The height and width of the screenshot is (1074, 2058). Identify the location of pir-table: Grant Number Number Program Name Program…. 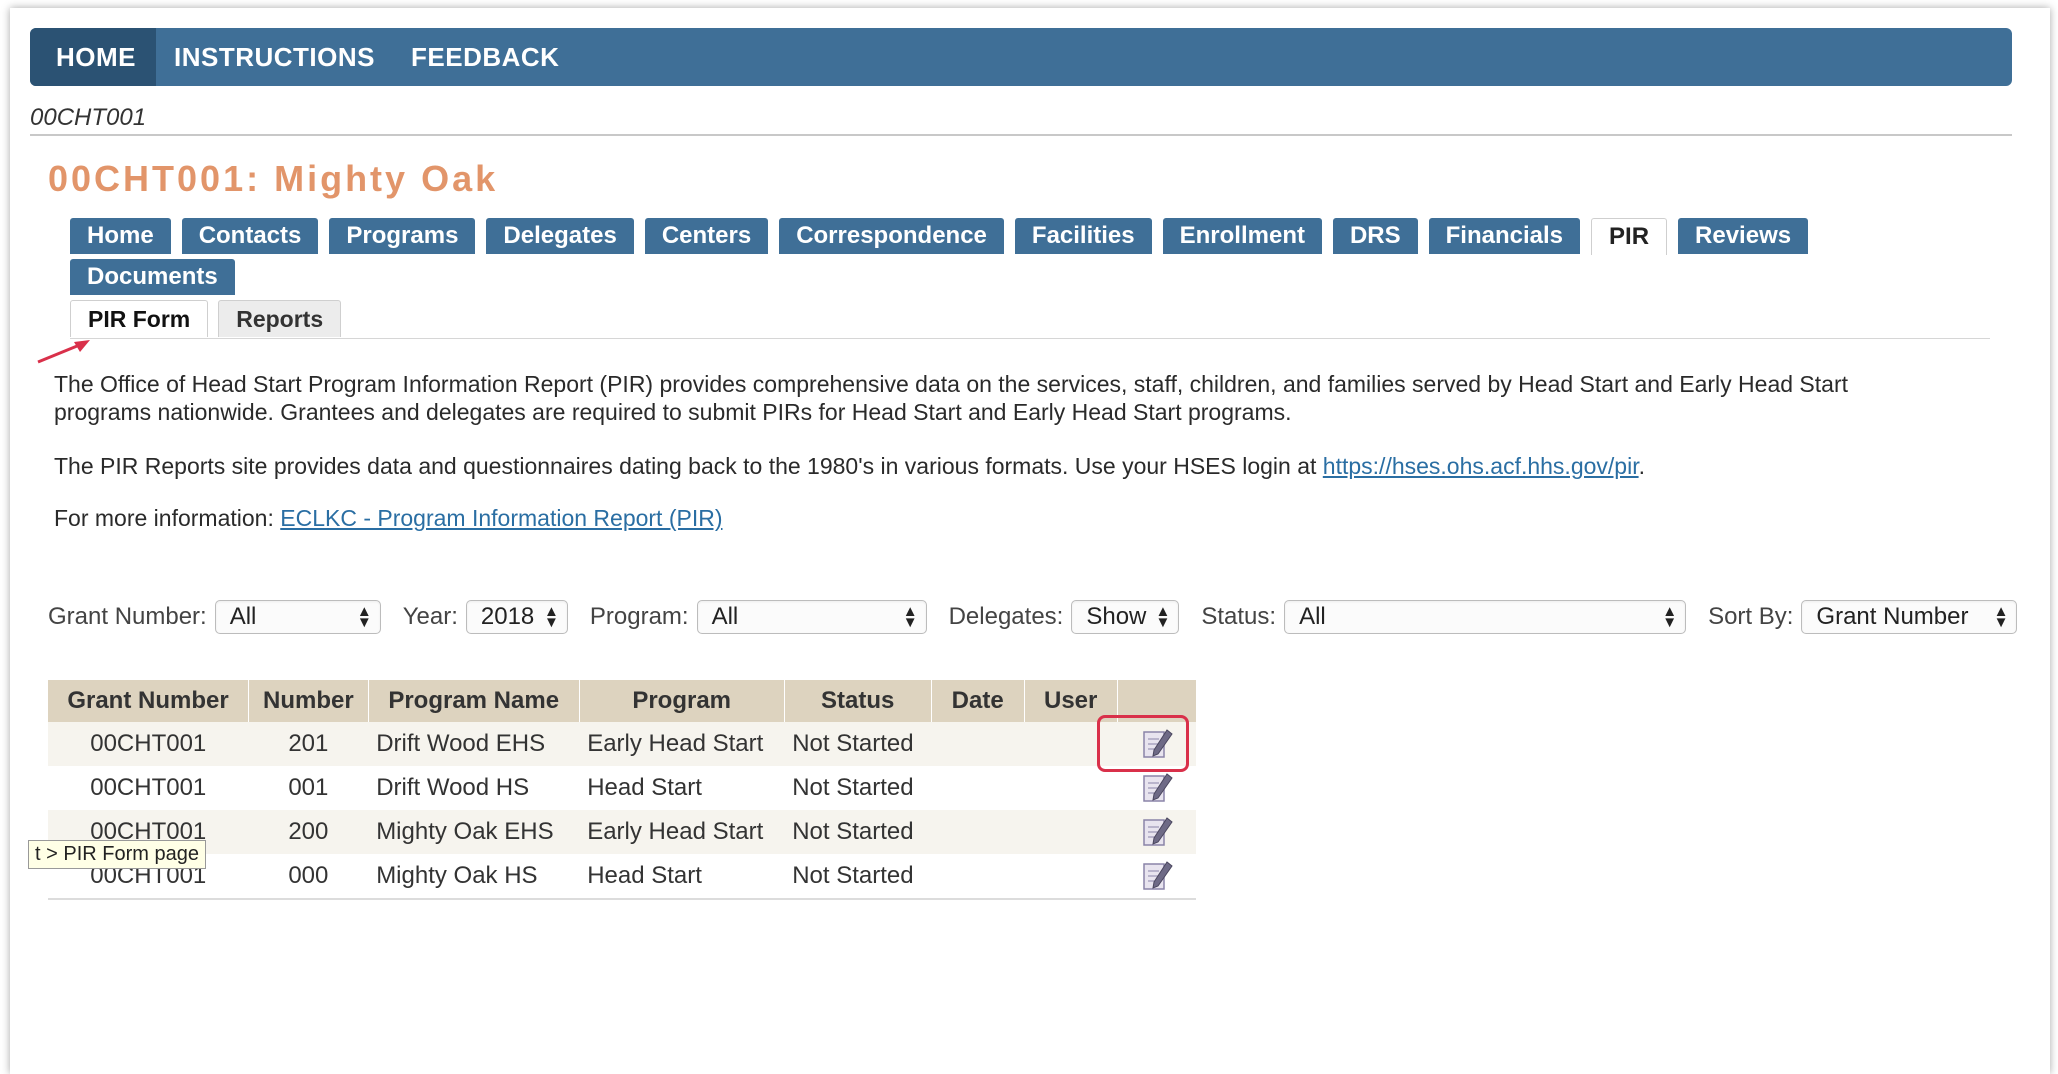
(622, 790).